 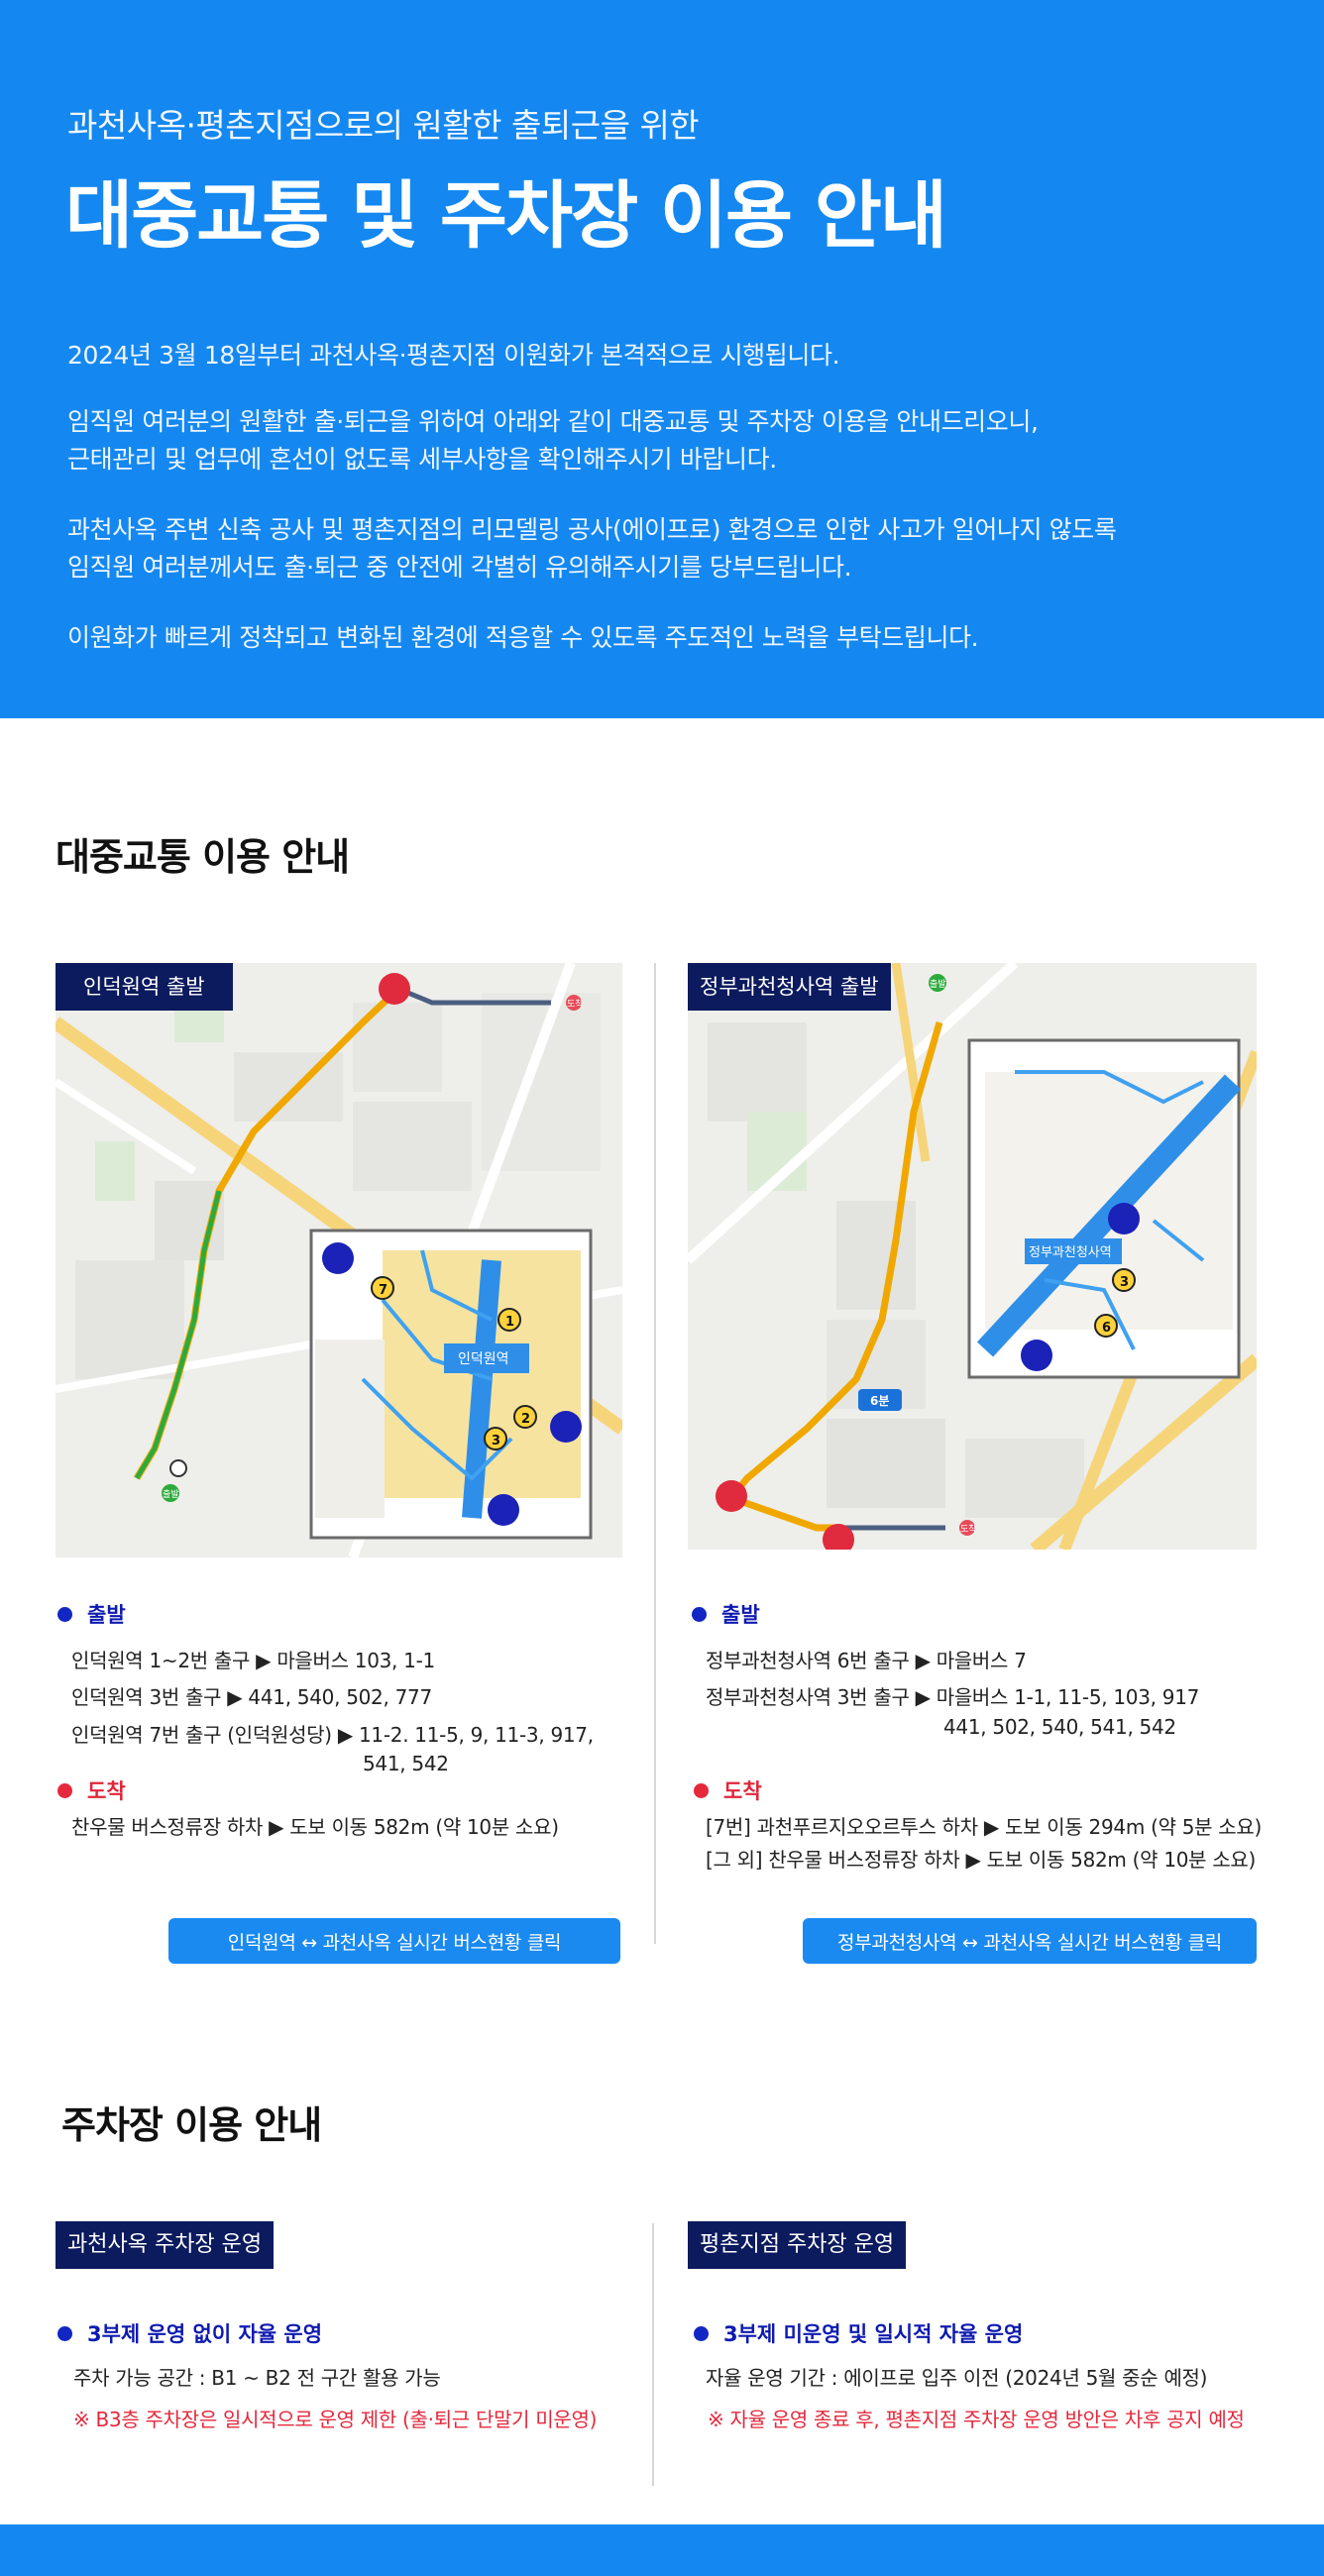 What do you see at coordinates (957, 2378) in the screenshot?
I see `parking-right-line: 자율 운영 기간 : 에이프로 입주 이전 (2024년 5월 중순 예정)` at bounding box center [957, 2378].